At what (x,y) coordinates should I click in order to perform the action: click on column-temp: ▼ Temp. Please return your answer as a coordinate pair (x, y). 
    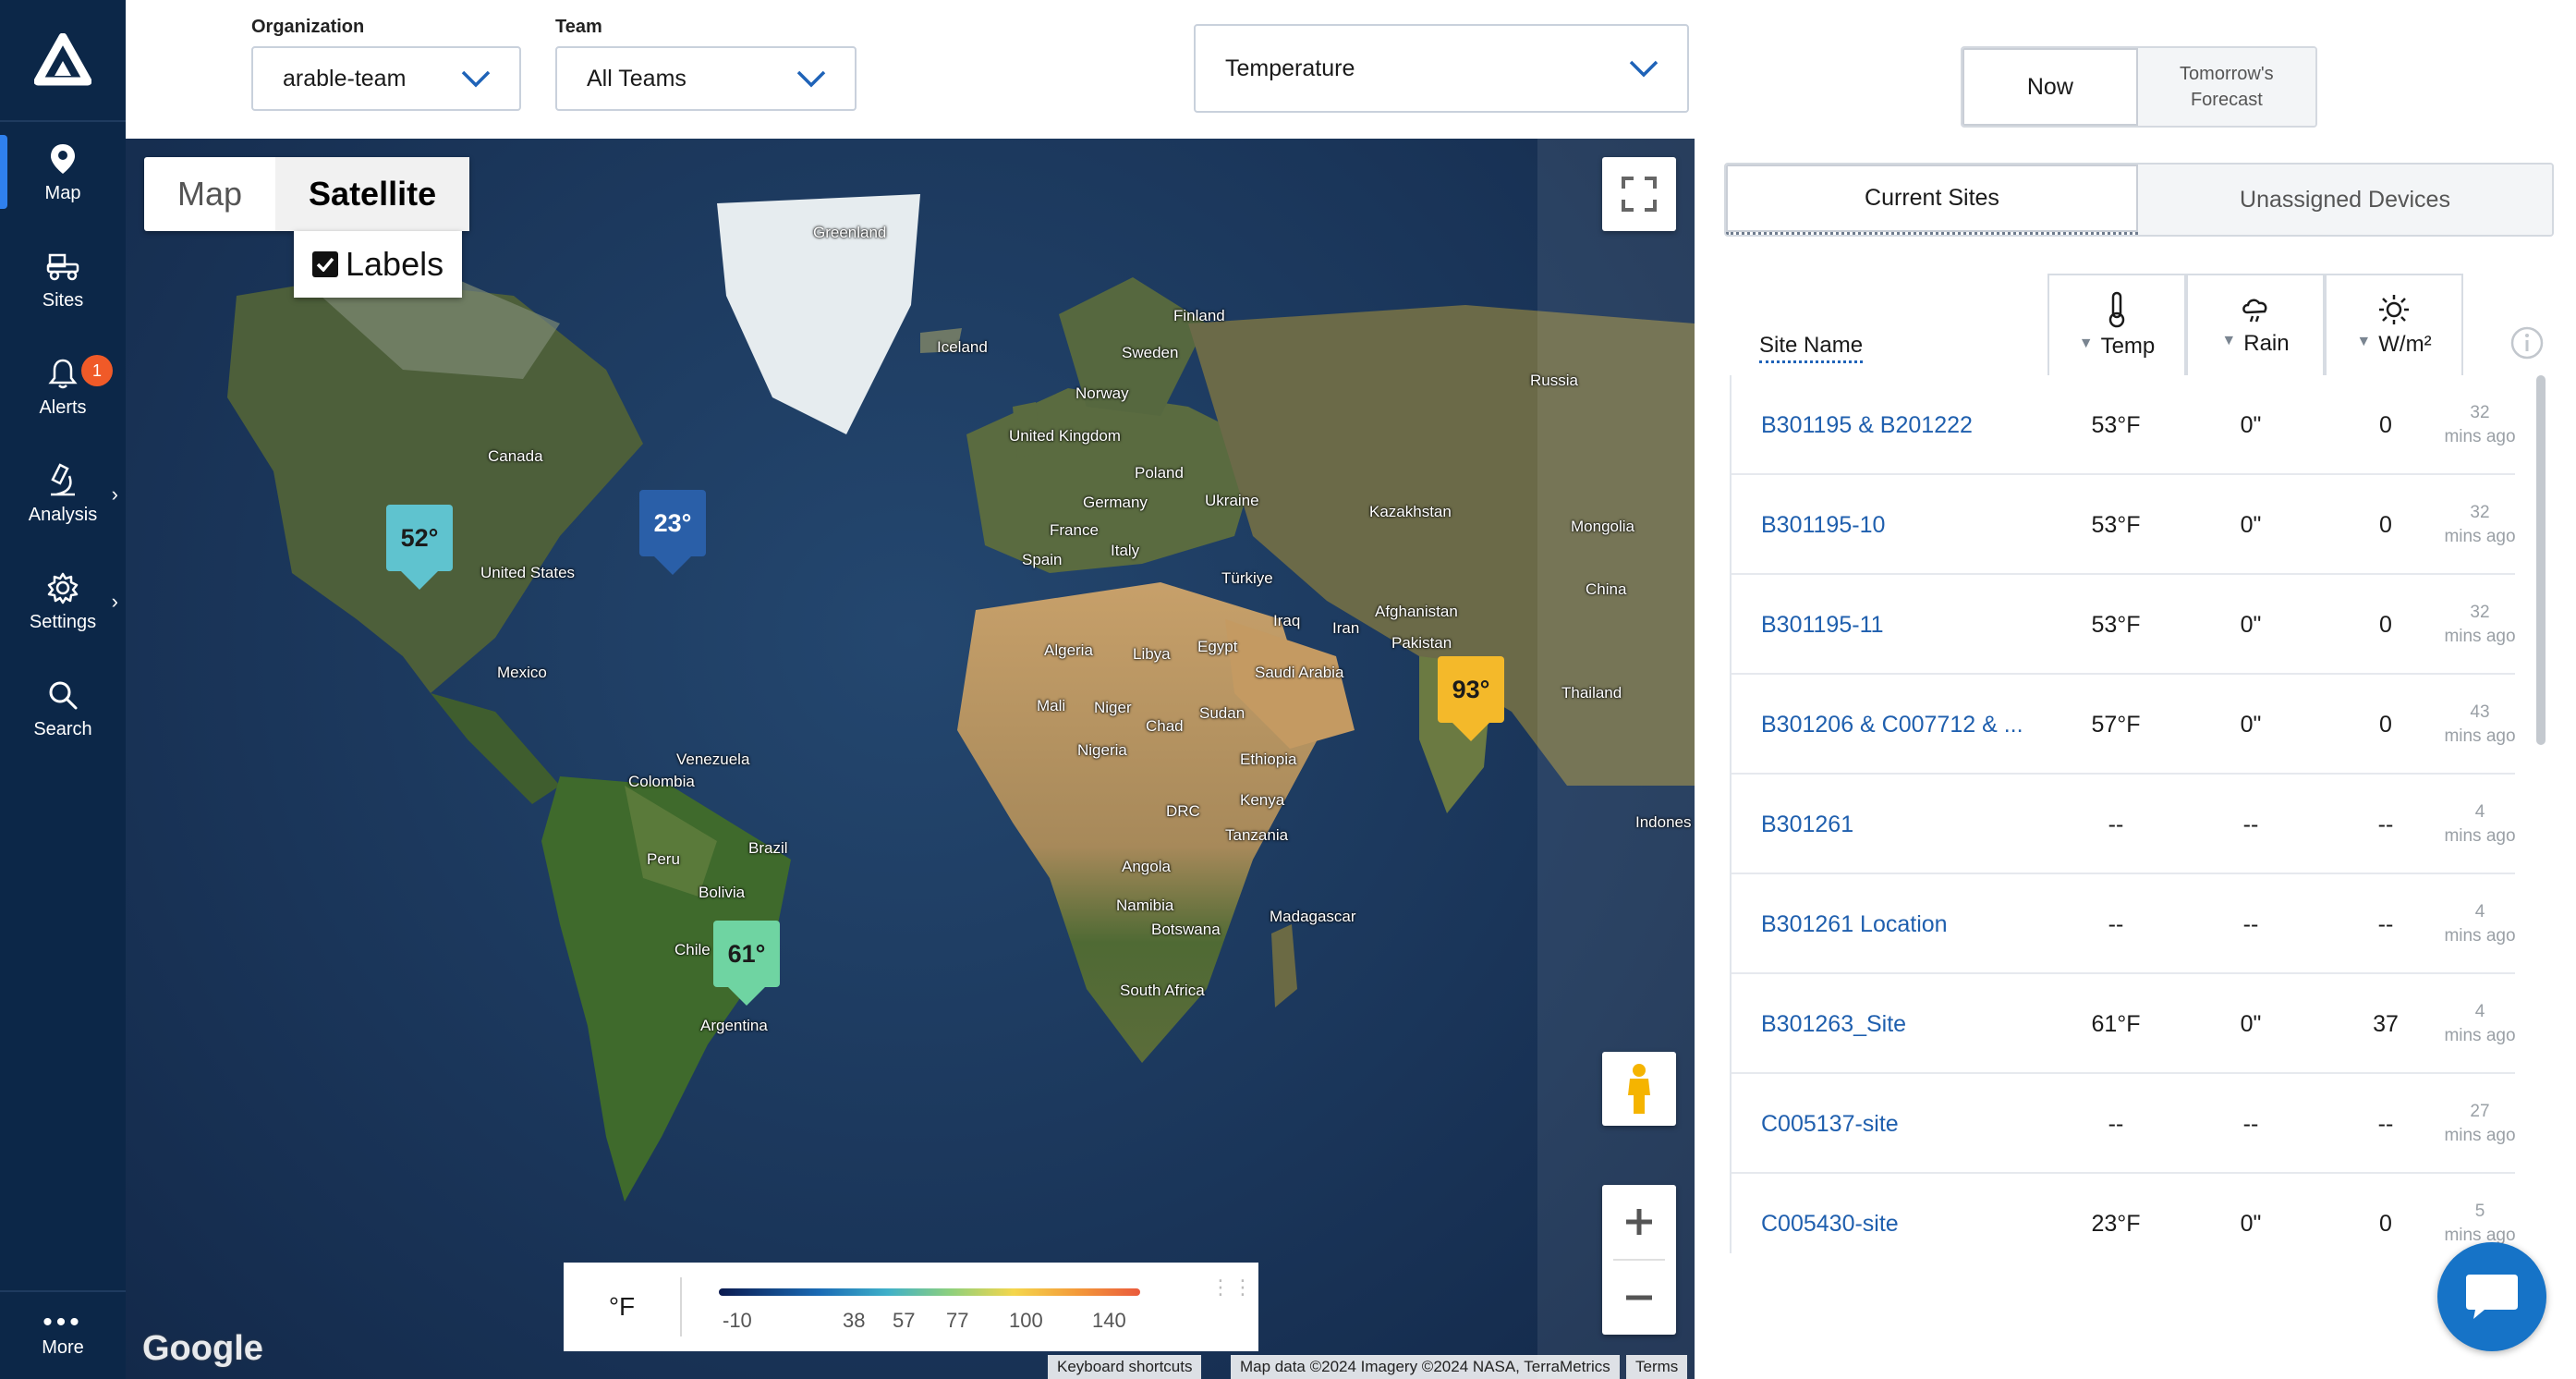
    Looking at the image, I should click on (2116, 324).